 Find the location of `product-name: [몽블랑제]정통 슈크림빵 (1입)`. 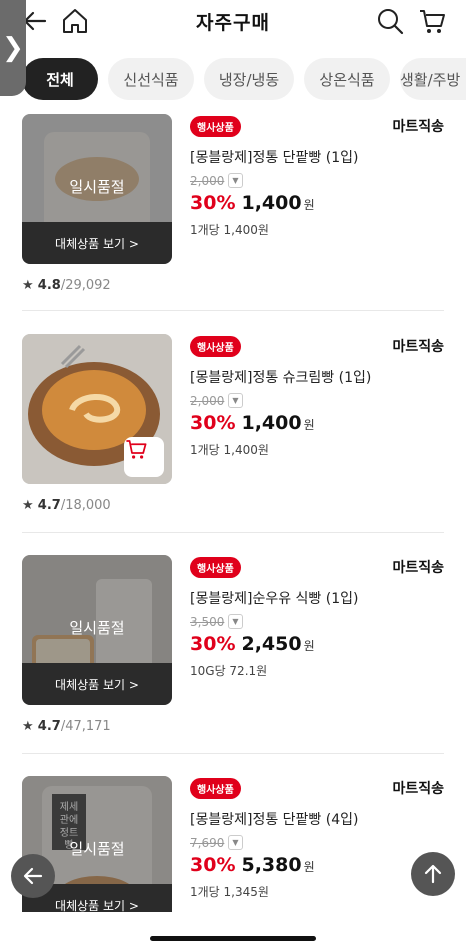

product-name: [몽블랑제]정통 슈크림빵 (1입) is located at coordinates (280, 377).